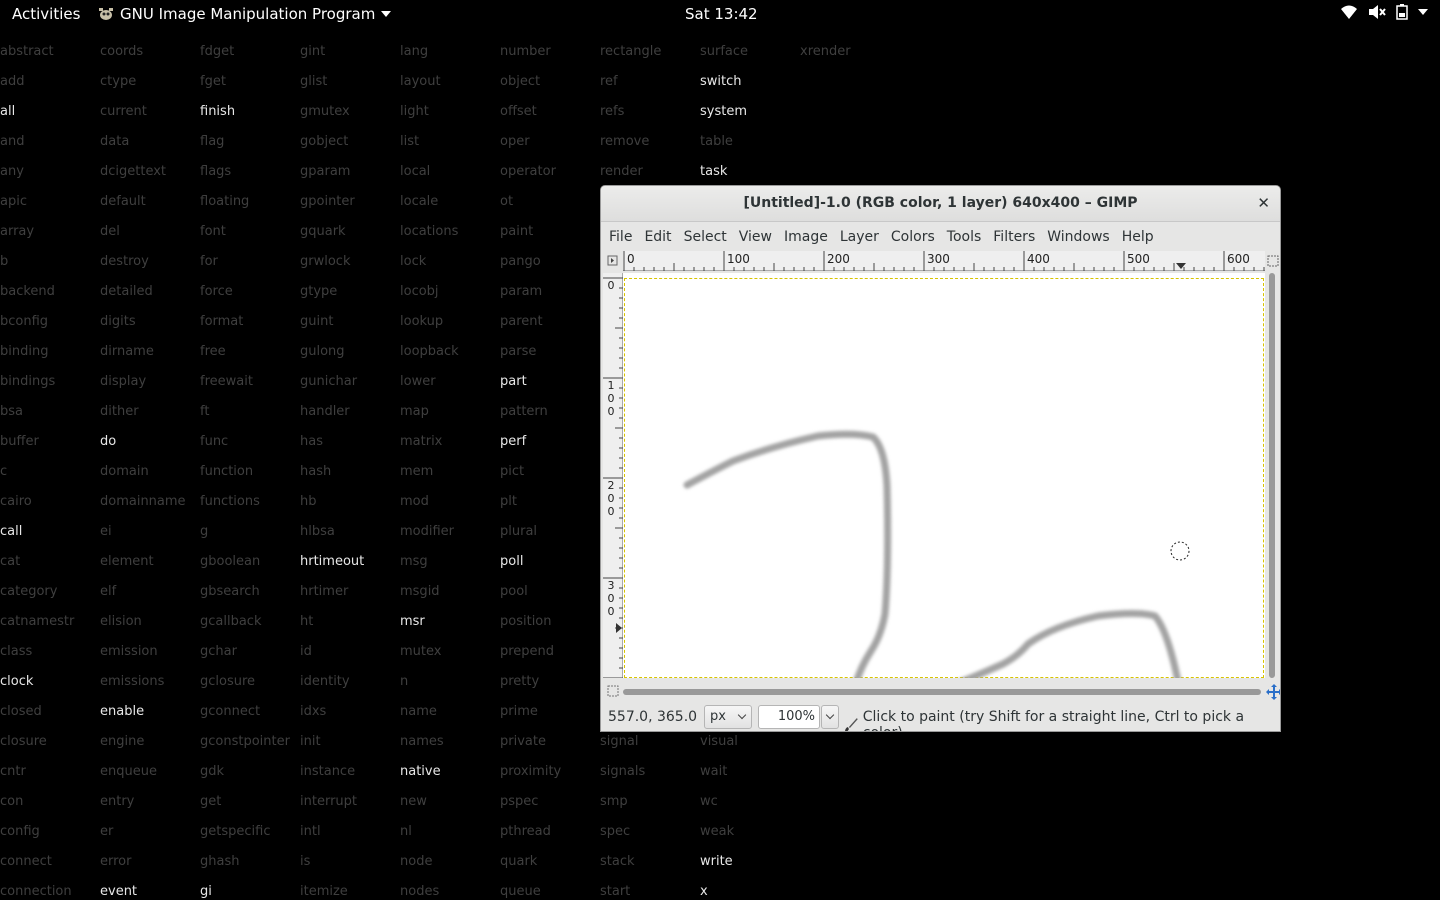 This screenshot has height=900, width=1440. What do you see at coordinates (124, 261) in the screenshot?
I see `grid-word: destroy` at bounding box center [124, 261].